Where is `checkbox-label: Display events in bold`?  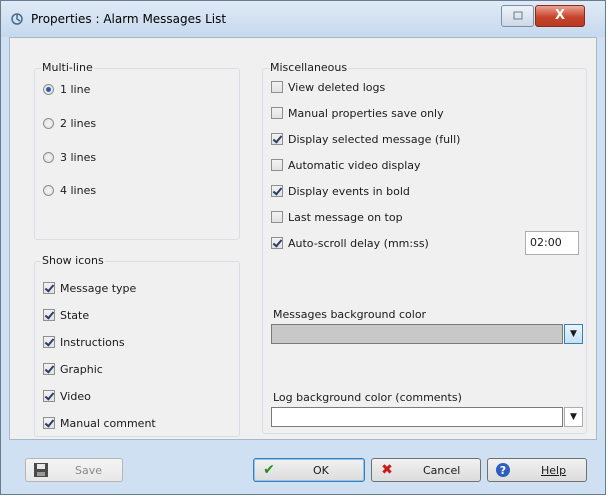 checkbox-label: Display events in bold is located at coordinates (349, 191).